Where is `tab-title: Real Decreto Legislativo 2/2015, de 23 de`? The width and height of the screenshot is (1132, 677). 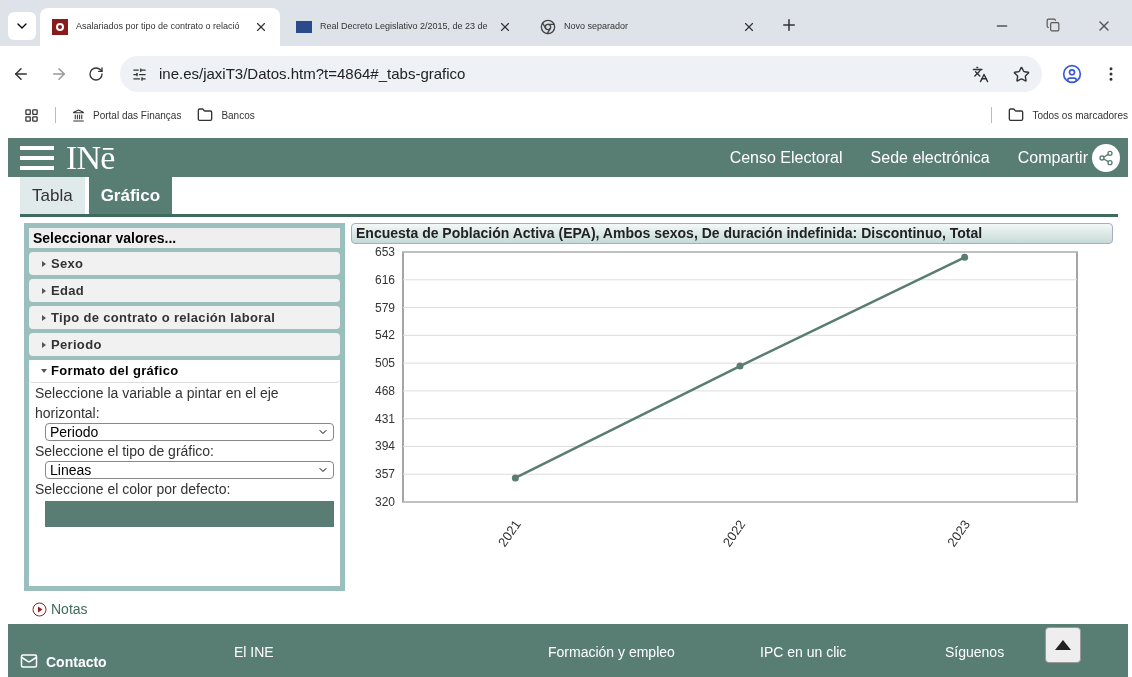
tab-title: Real Decreto Legislativo 2/2015, de 23 de is located at coordinates (404, 27).